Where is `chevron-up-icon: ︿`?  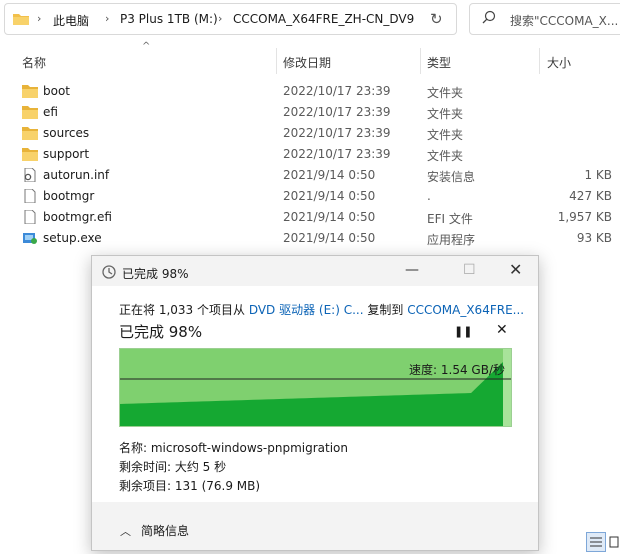
chevron-up-icon: ︿ is located at coordinates (125, 531).